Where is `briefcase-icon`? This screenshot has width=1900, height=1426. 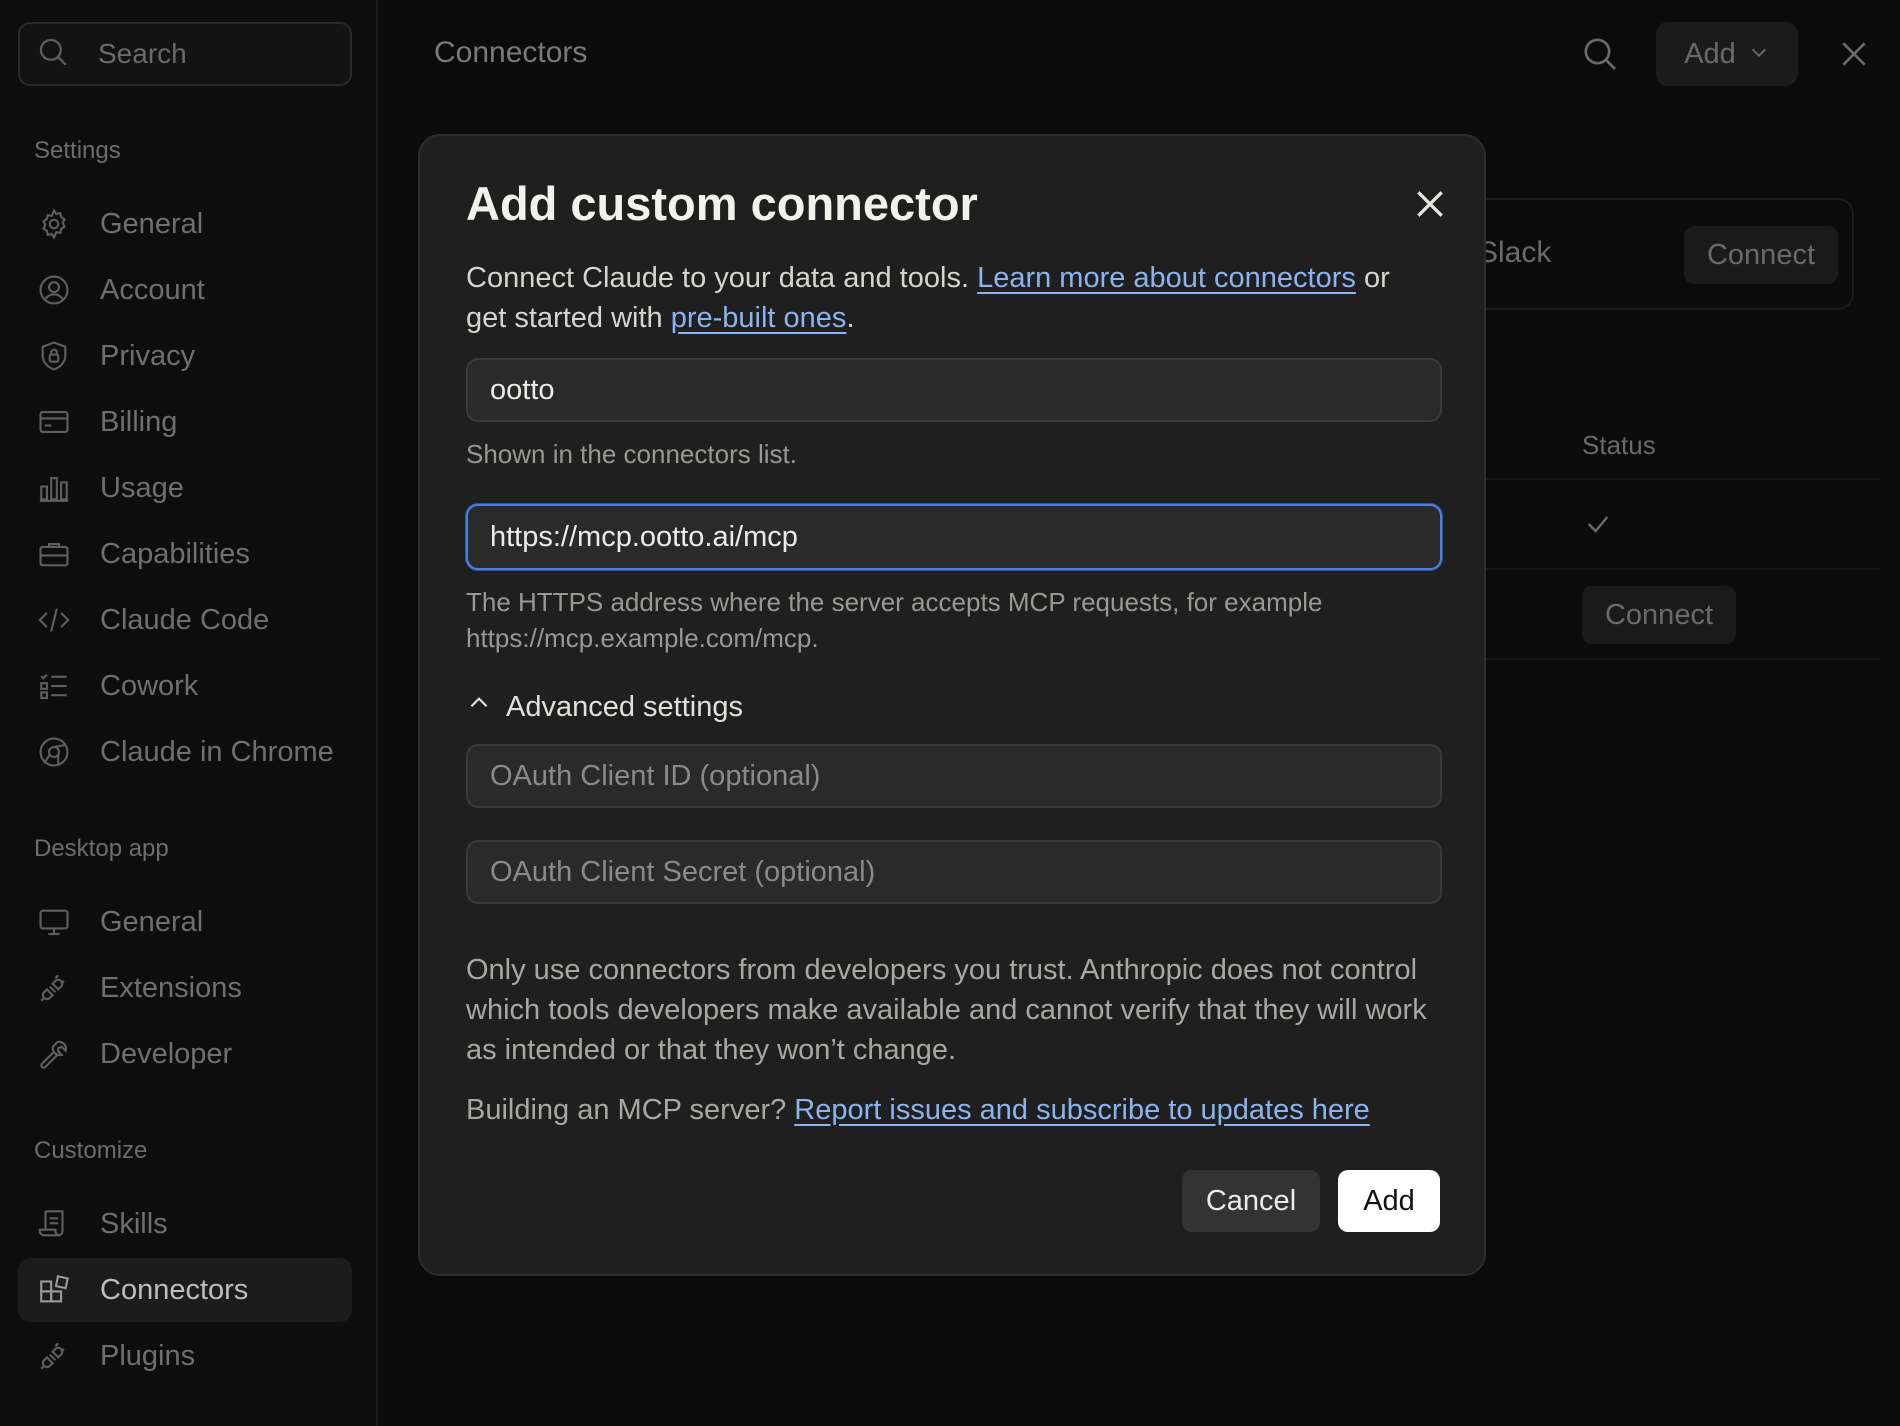
briefcase-icon is located at coordinates (54, 554).